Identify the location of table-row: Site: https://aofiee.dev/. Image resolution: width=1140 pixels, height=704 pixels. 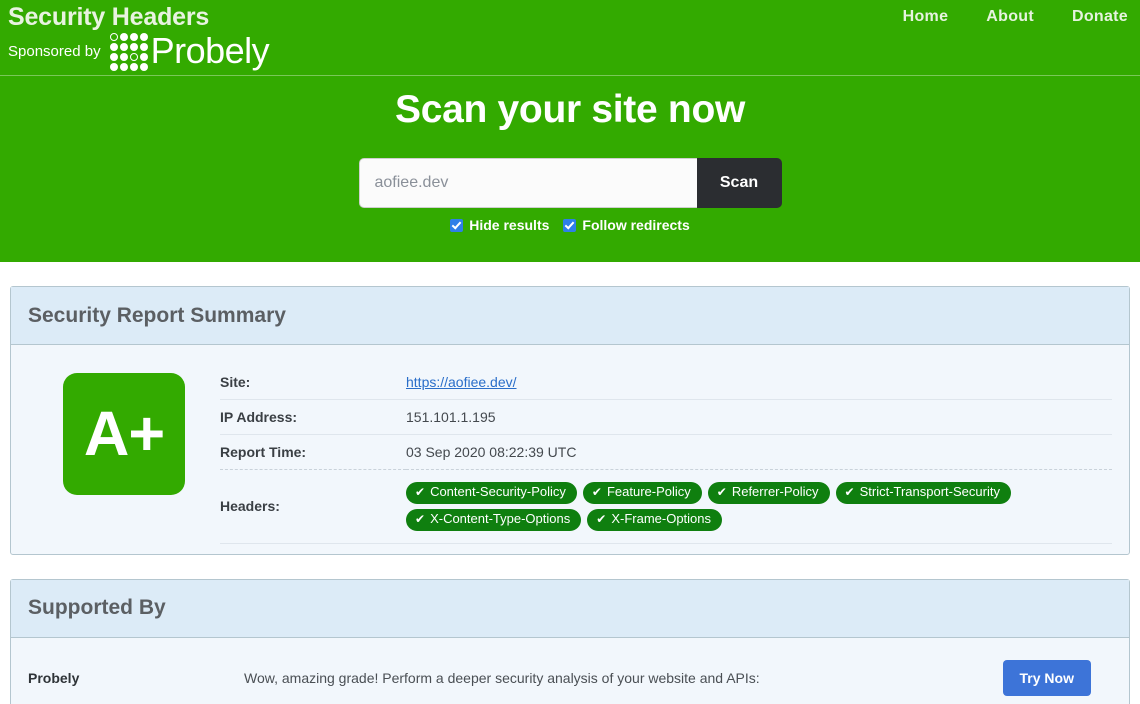
(666, 382).